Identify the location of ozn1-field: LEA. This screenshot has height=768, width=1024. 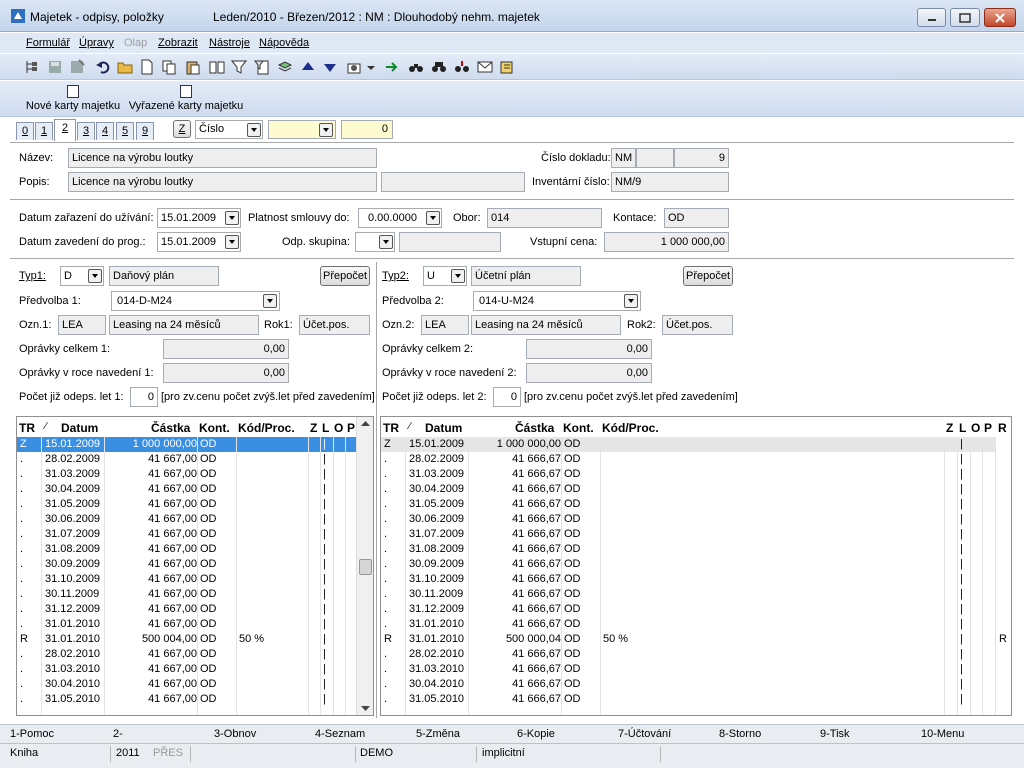
(82, 325).